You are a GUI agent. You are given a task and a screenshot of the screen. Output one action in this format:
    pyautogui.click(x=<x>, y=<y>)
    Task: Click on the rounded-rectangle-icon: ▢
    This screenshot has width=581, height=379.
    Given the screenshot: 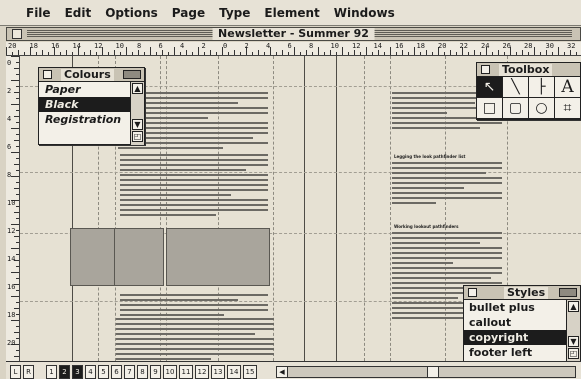 What is the action you would take?
    pyautogui.click(x=516, y=108)
    